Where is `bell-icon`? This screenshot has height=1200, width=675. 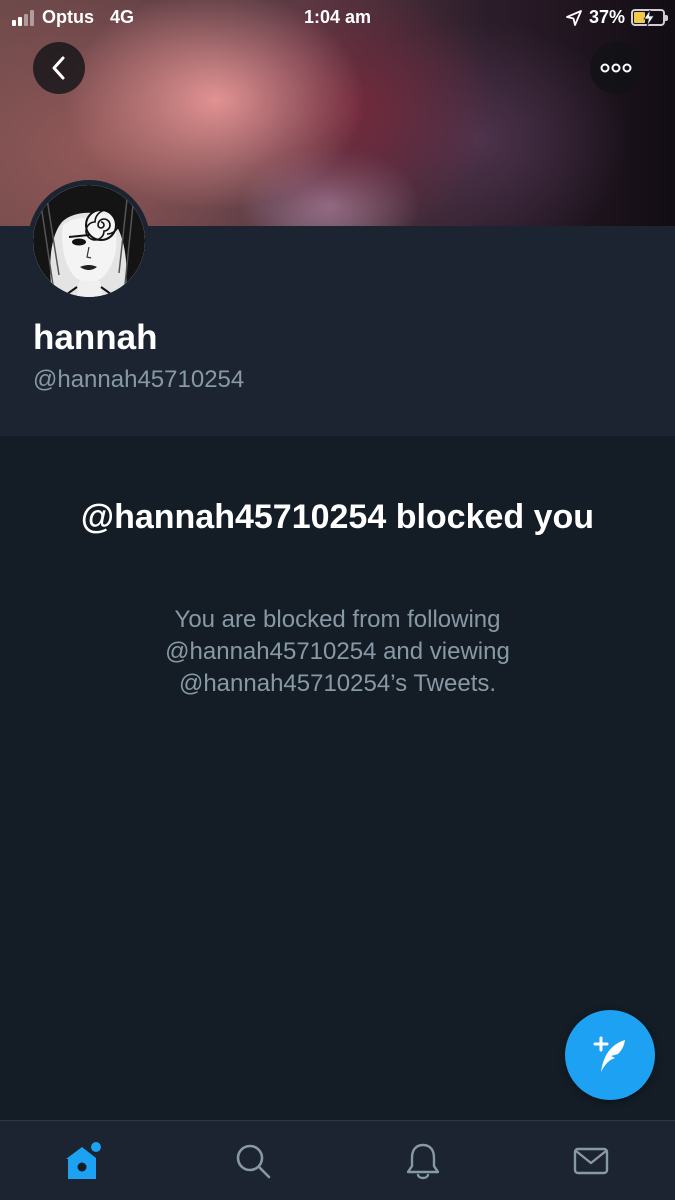
bell-icon is located at coordinates (423, 1161).